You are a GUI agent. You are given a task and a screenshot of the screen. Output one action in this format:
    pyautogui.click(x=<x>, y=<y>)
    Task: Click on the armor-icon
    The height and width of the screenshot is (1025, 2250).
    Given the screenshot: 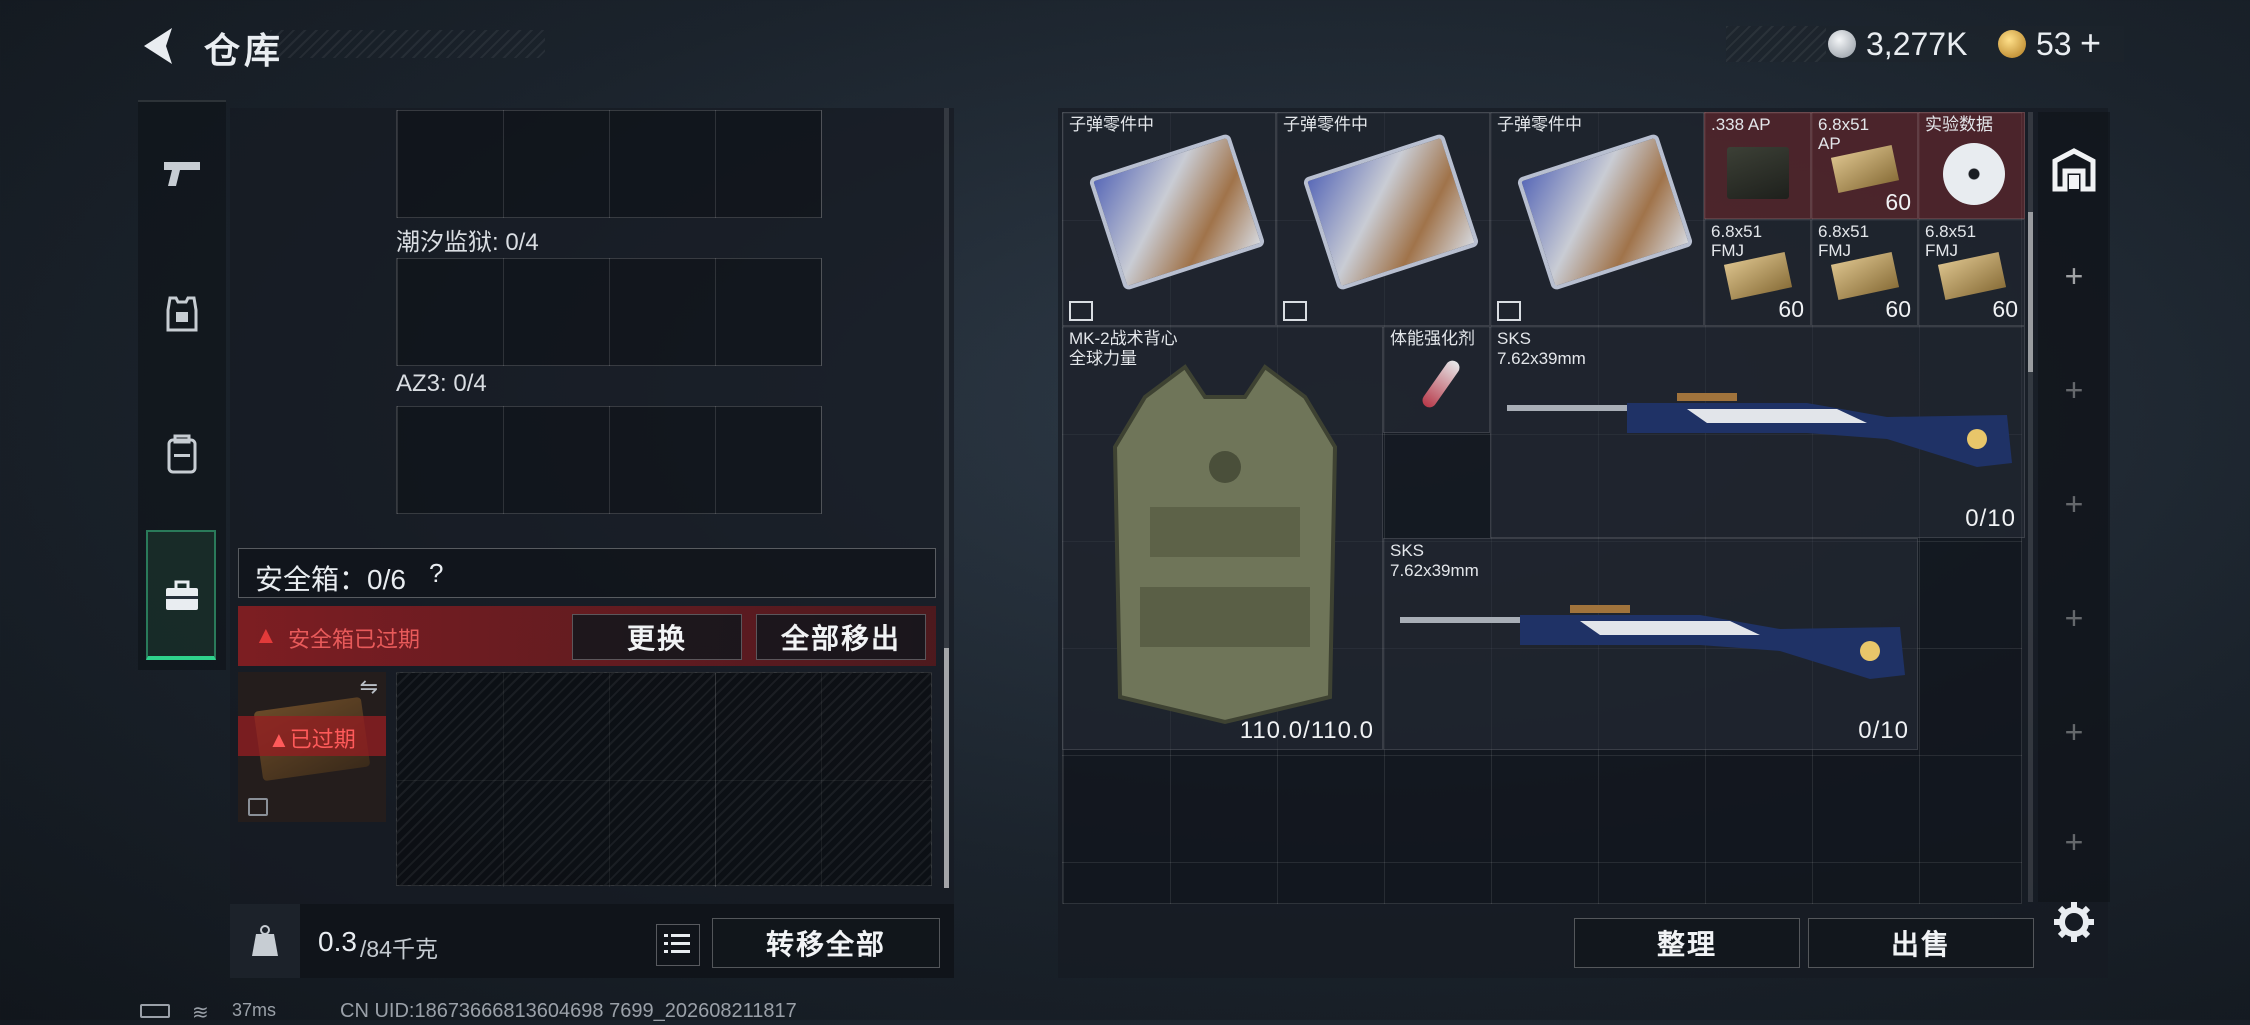 What is the action you would take?
    pyautogui.click(x=182, y=314)
    